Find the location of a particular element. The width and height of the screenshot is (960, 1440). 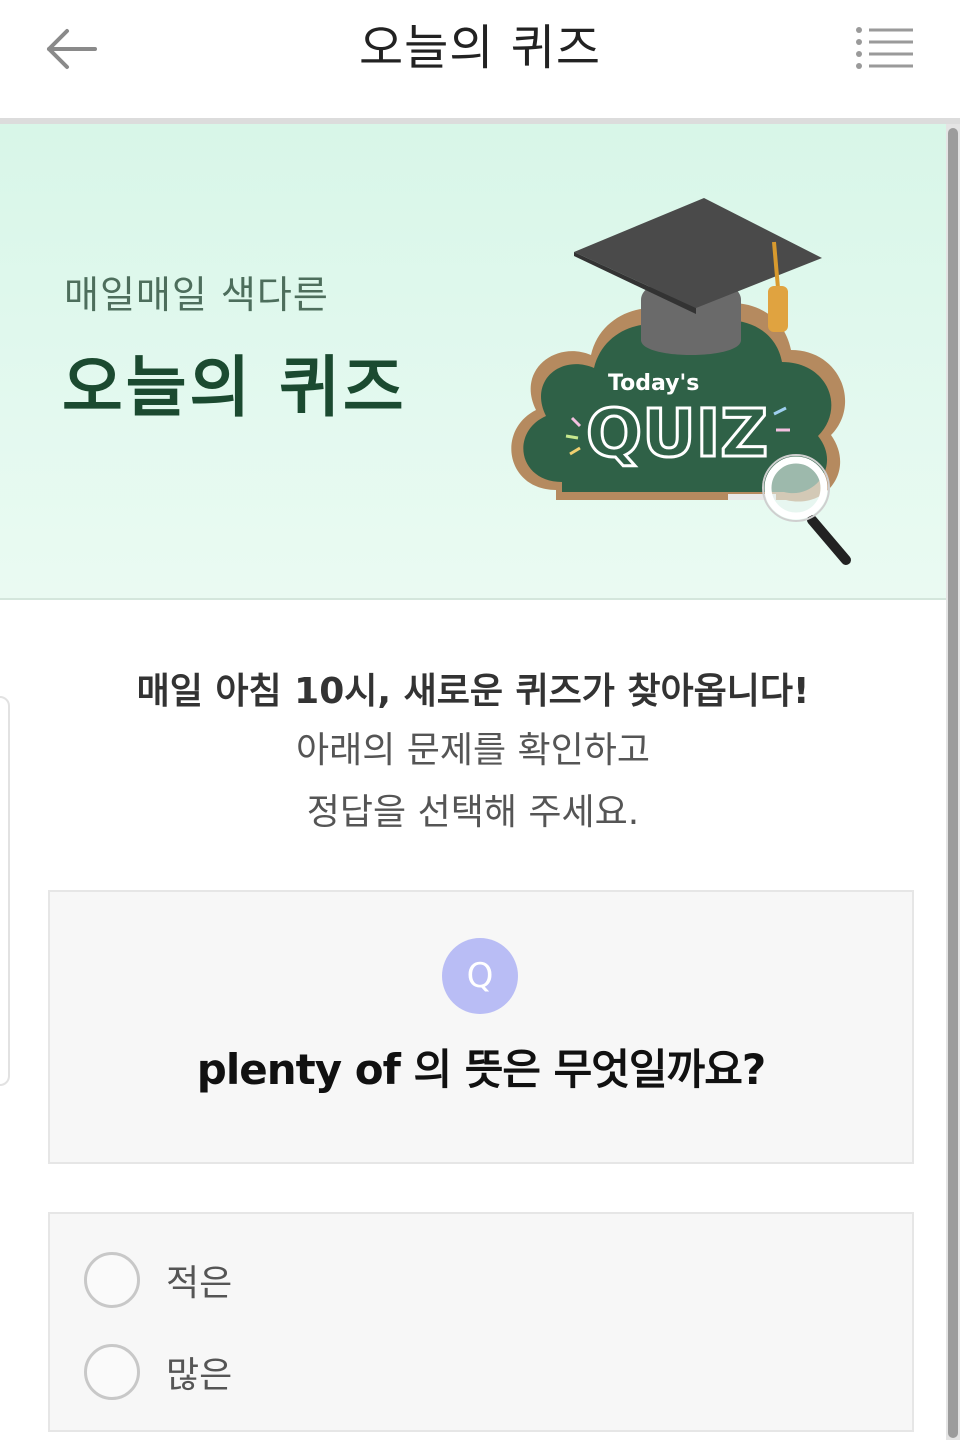

scrollbar-thumb is located at coordinates (953, 783).